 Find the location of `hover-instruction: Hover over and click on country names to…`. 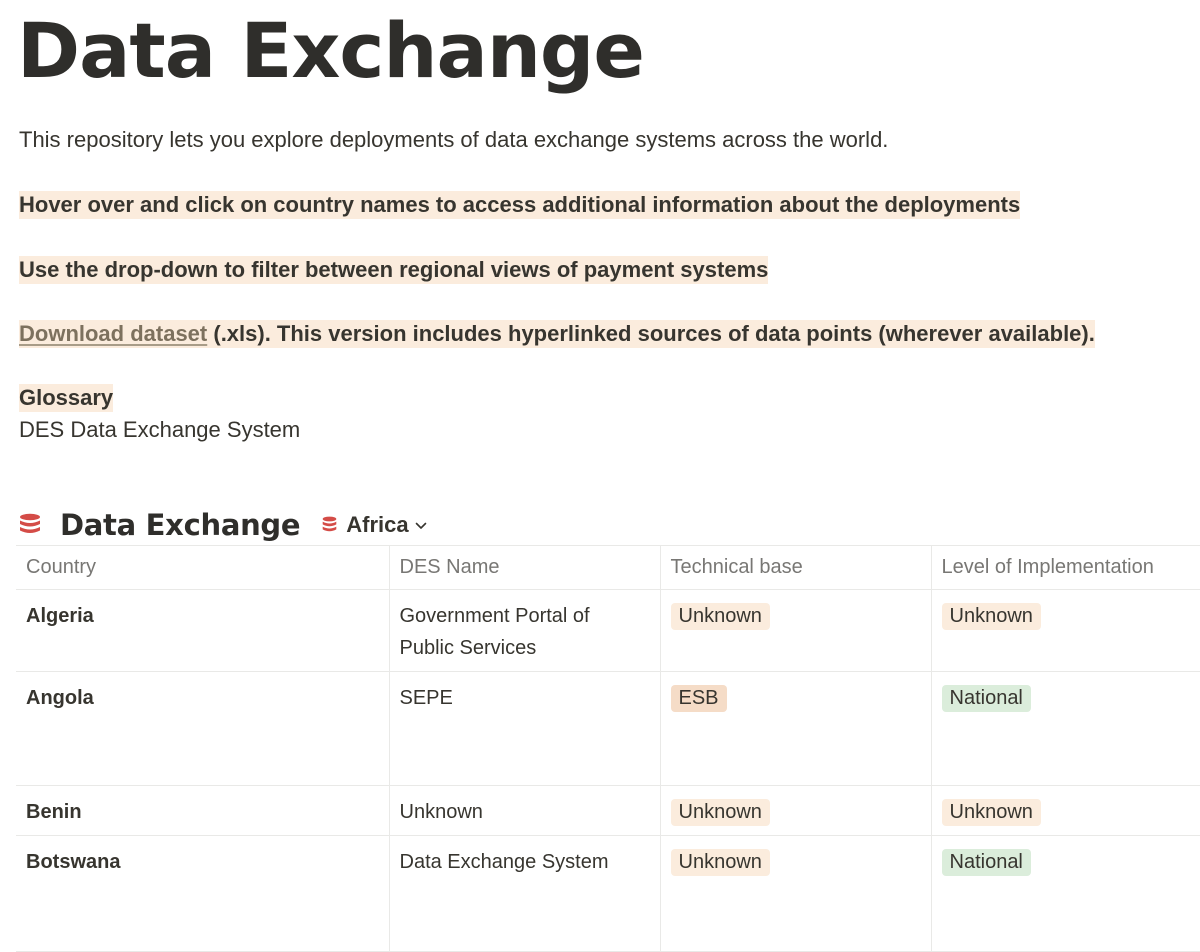

hover-instruction: Hover over and click on country names to… is located at coordinates (520, 205).